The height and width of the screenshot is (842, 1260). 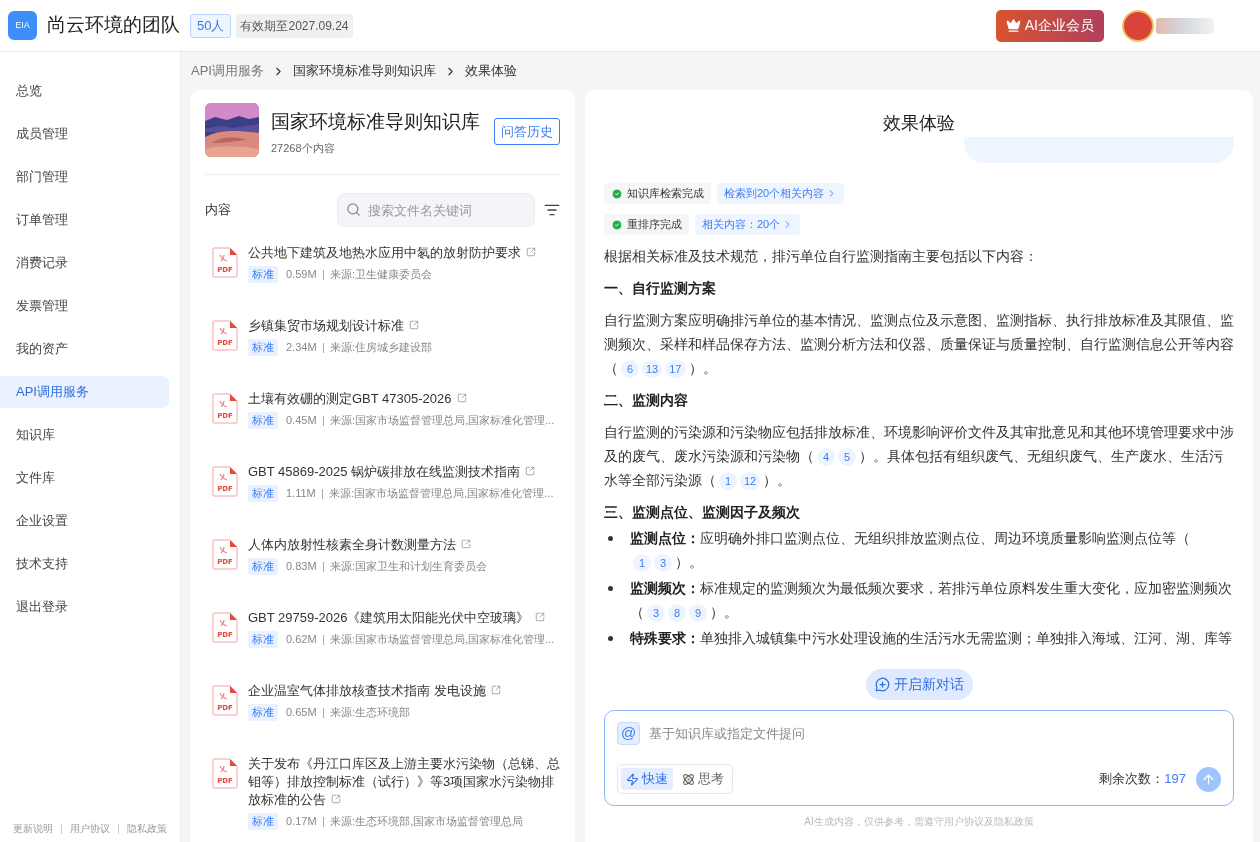 What do you see at coordinates (935, 733) in the screenshot?
I see `question-input: 基于知识库或指定文件提问` at bounding box center [935, 733].